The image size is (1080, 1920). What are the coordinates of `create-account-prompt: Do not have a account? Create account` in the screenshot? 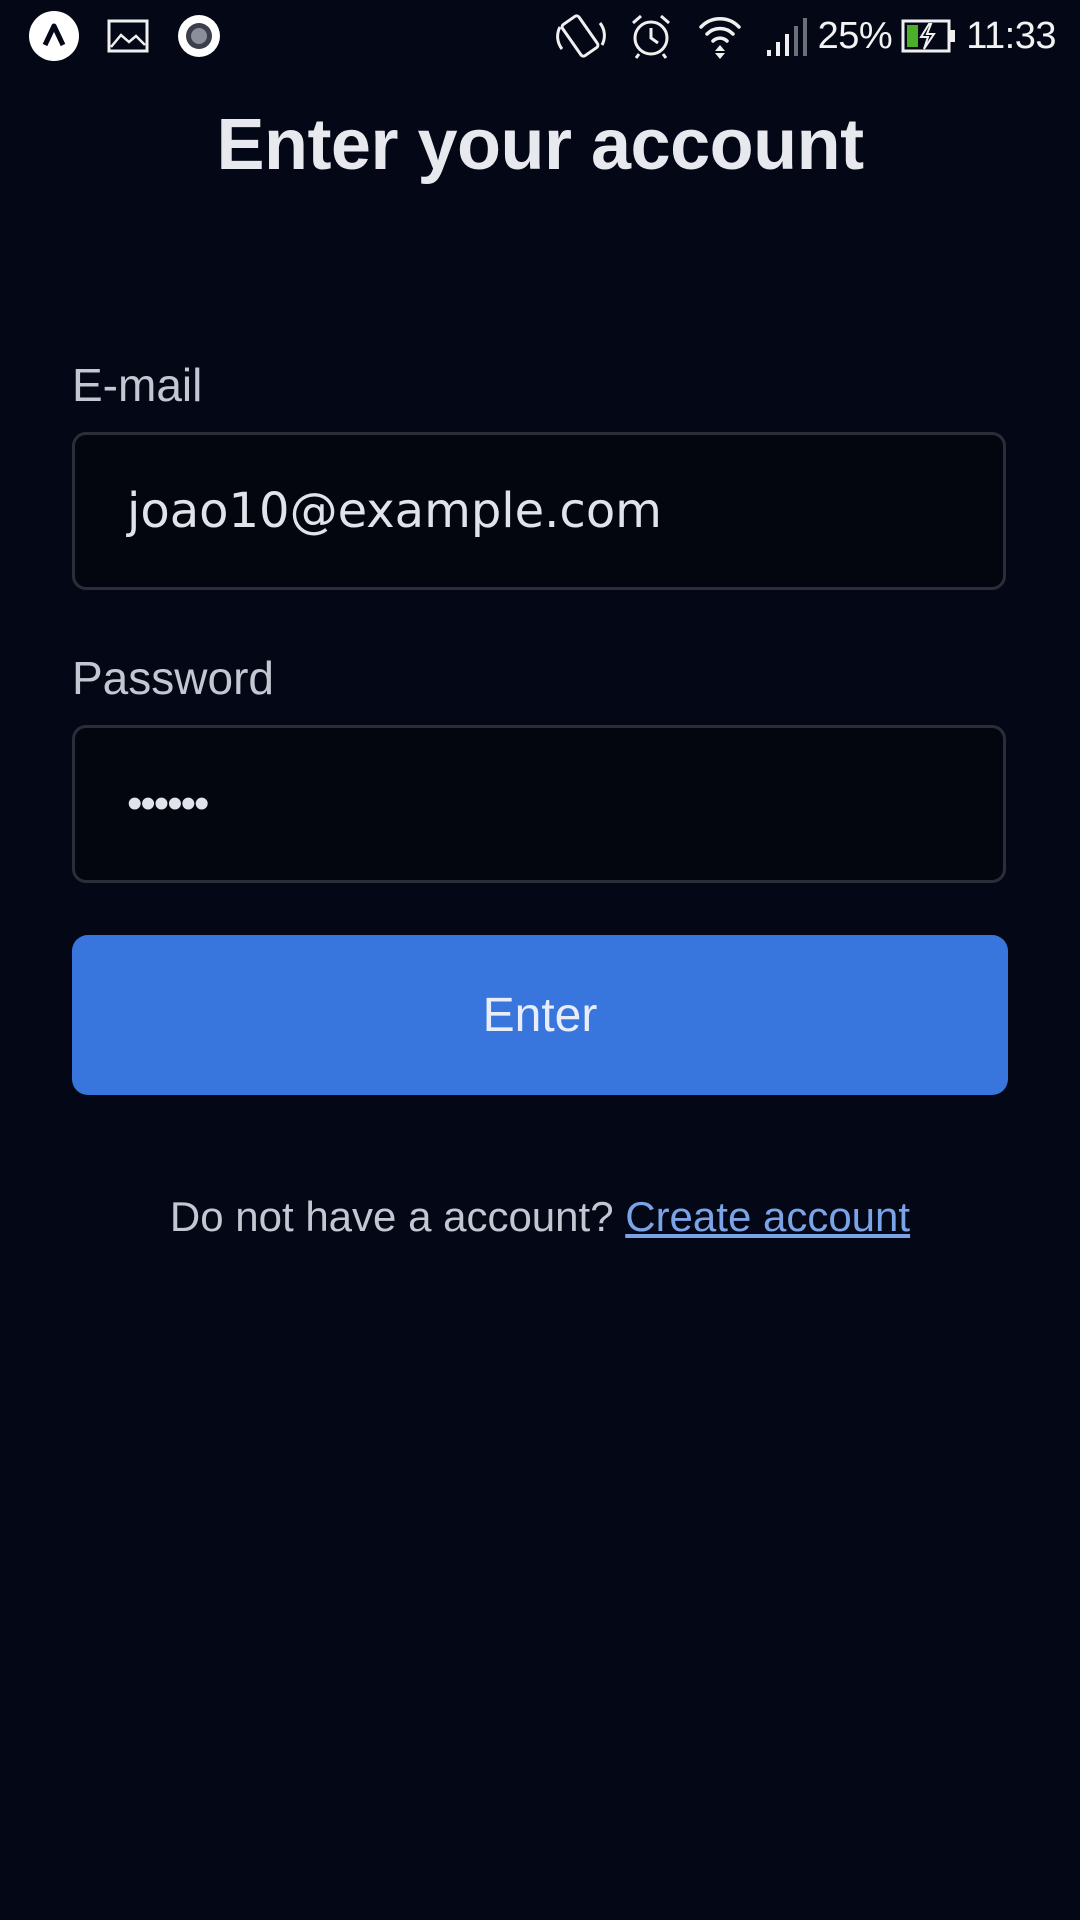 It's located at (540, 1217).